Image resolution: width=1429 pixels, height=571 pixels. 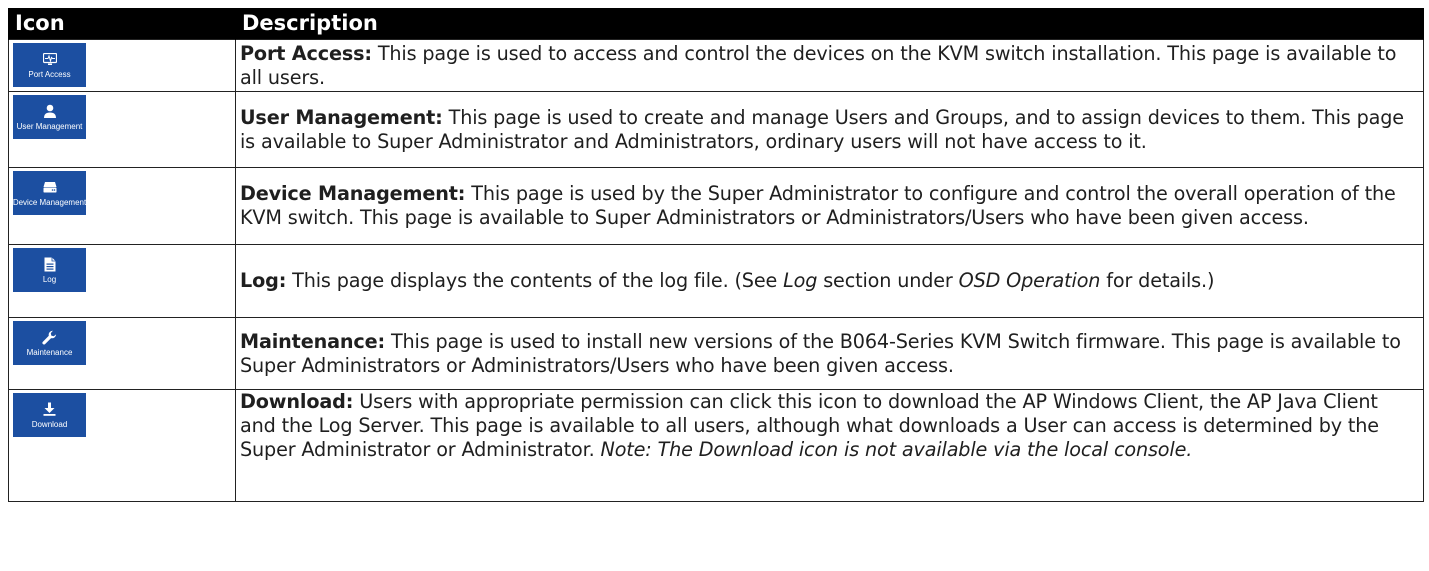 What do you see at coordinates (122, 65) in the screenshot?
I see `icon-cell: Port Access` at bounding box center [122, 65].